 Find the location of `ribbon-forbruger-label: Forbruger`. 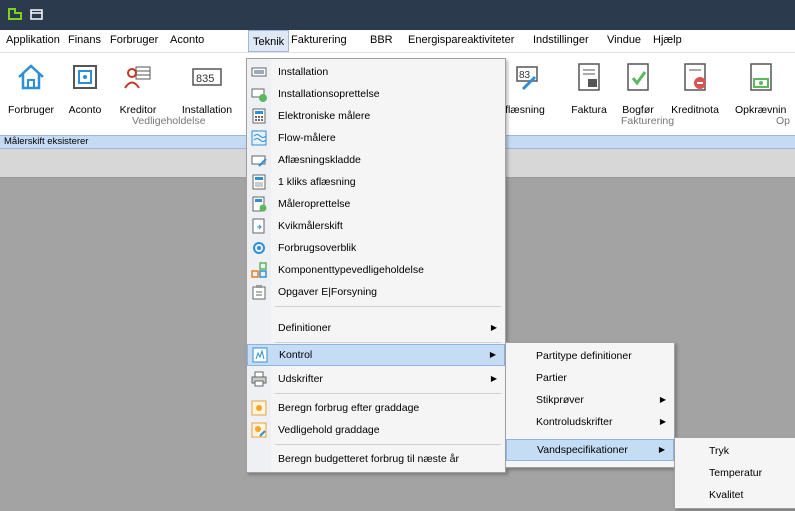

ribbon-forbruger-label: Forbruger is located at coordinates (31, 110).